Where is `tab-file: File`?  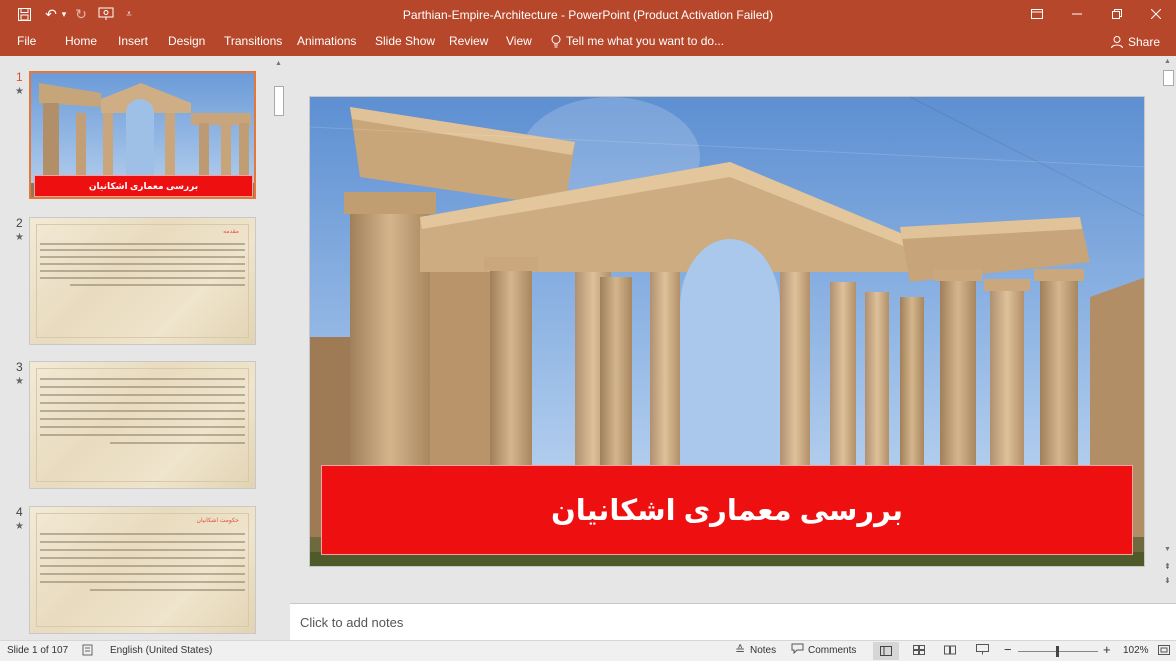 tab-file: File is located at coordinates (26, 41).